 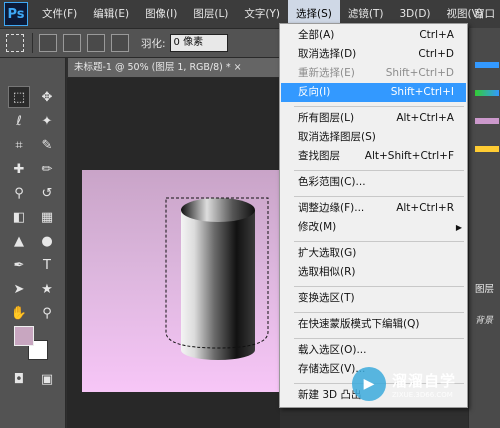 What do you see at coordinates (47, 121) in the screenshot?
I see `magic-wand-tool-icon: ✦` at bounding box center [47, 121].